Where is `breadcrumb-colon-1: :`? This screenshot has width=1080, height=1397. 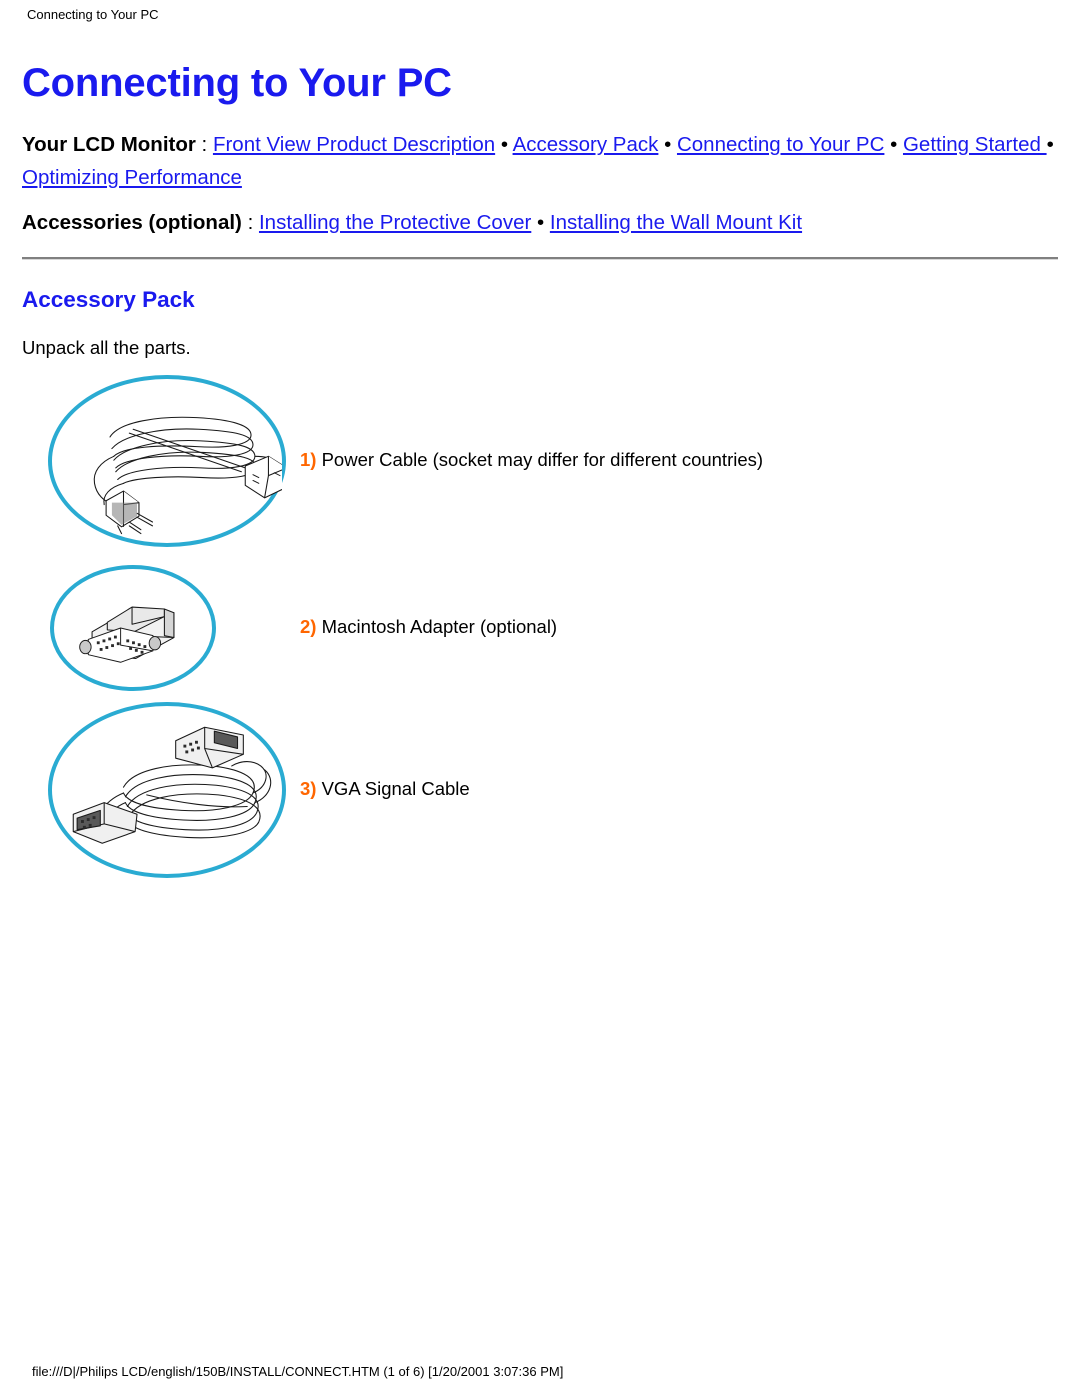
breadcrumb-colon-1: : is located at coordinates (204, 144).